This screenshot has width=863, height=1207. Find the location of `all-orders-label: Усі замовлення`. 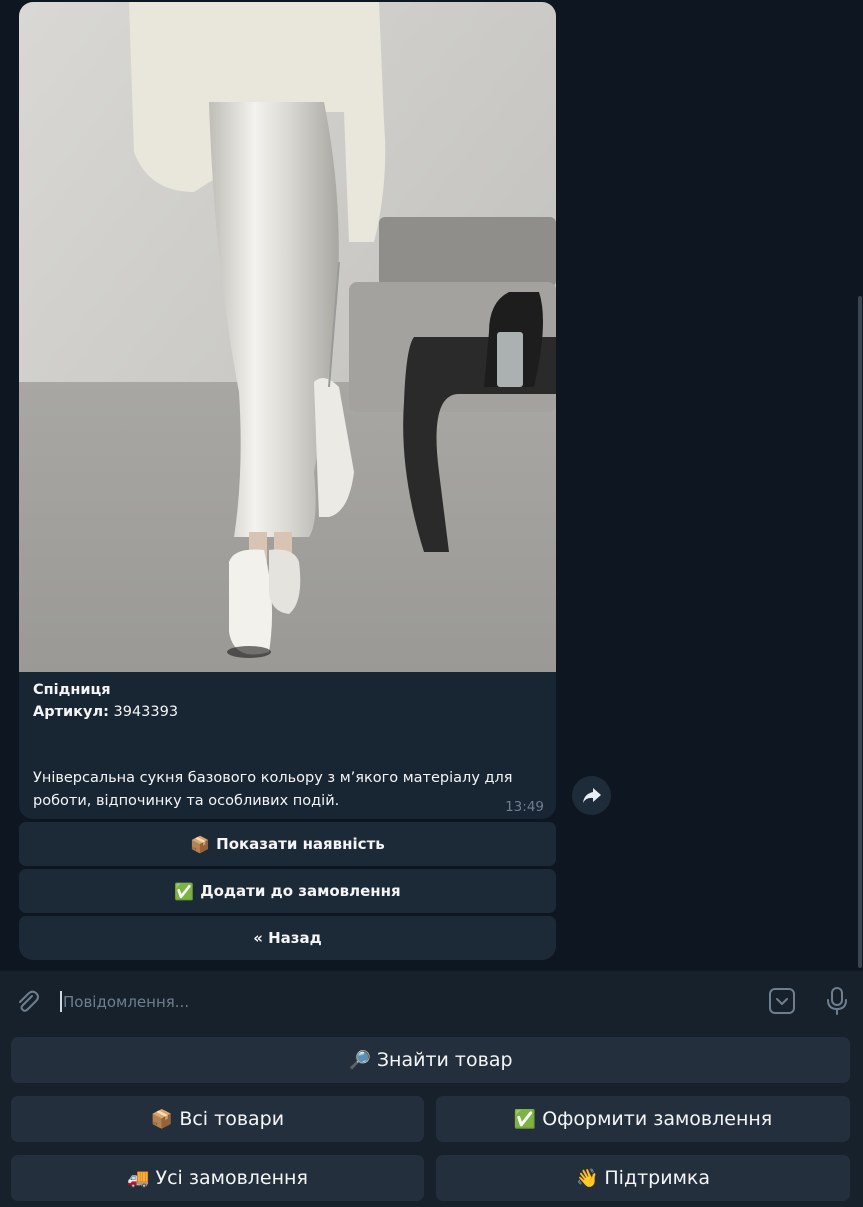

all-orders-label: Усі замовлення is located at coordinates (231, 1178).